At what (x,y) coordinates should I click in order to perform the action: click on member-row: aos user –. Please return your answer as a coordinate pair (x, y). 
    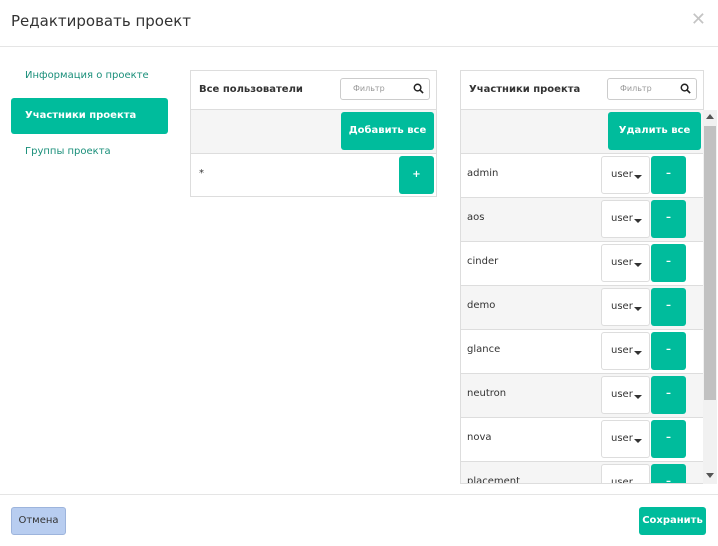
    Looking at the image, I should click on (582, 220).